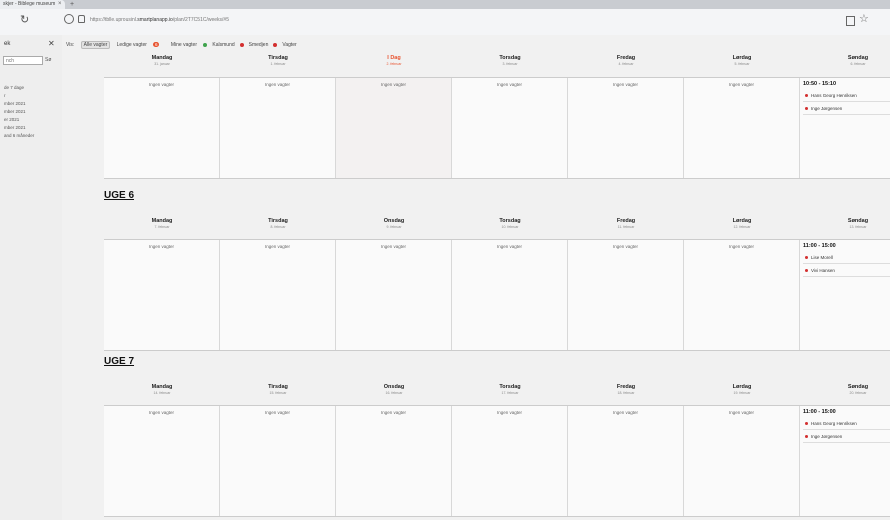  I want to click on day-header: Onsdag 9. februar, so click(394, 223).